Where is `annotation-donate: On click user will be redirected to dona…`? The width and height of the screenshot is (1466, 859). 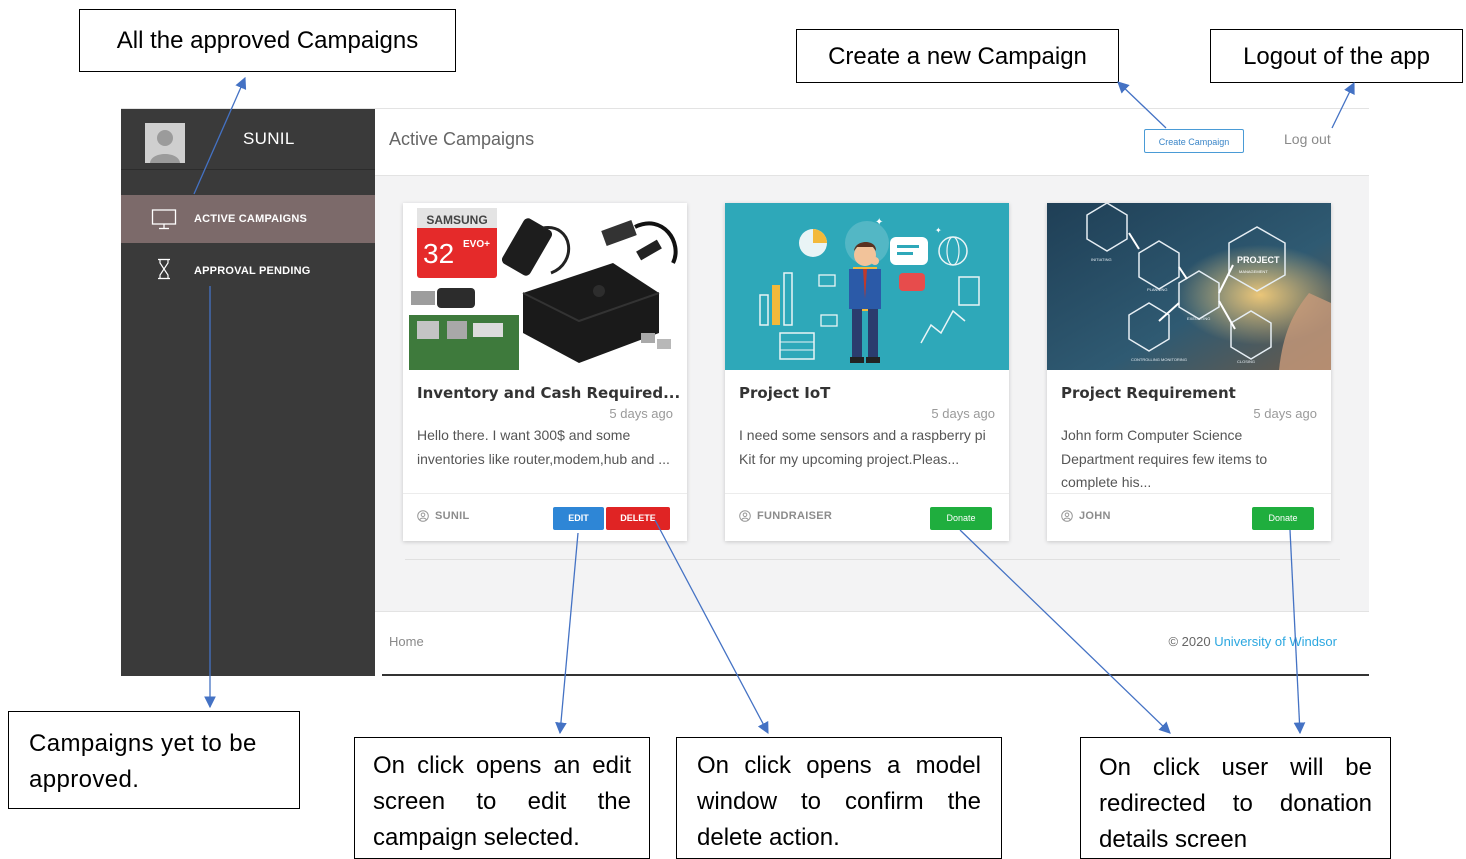
annotation-donate: On click user will be redirected to dona… is located at coordinates (1235, 798).